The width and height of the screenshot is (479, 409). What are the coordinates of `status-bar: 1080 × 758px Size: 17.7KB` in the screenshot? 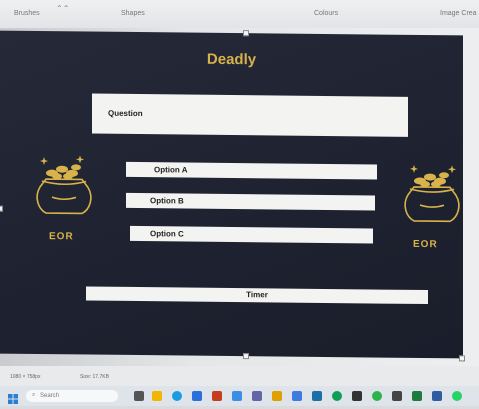 It's located at (239, 376).